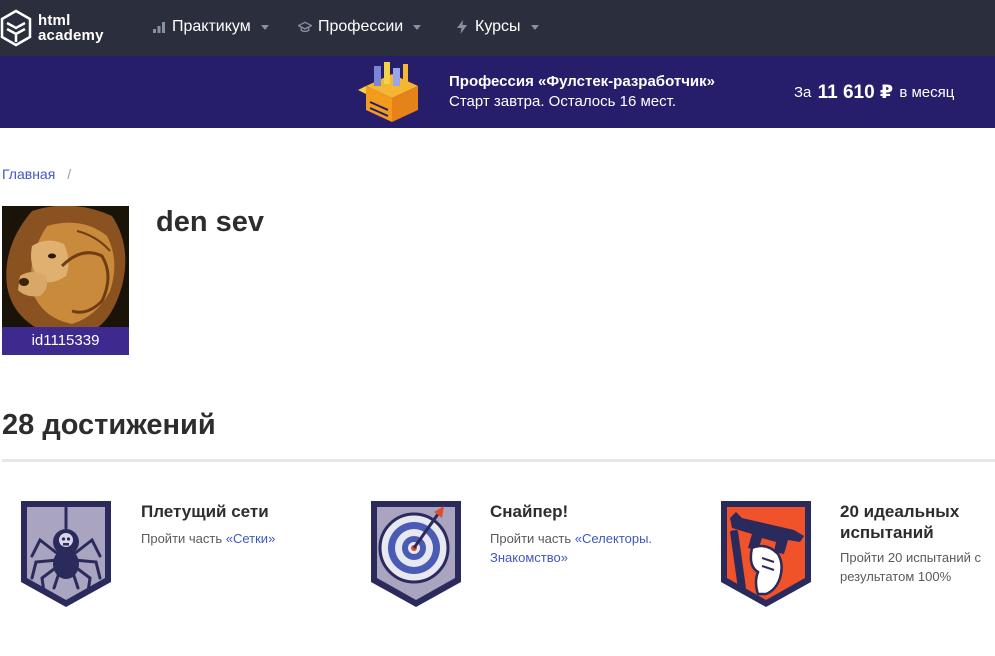 This screenshot has width=995, height=656. I want to click on achievements-divider, so click(498, 460).